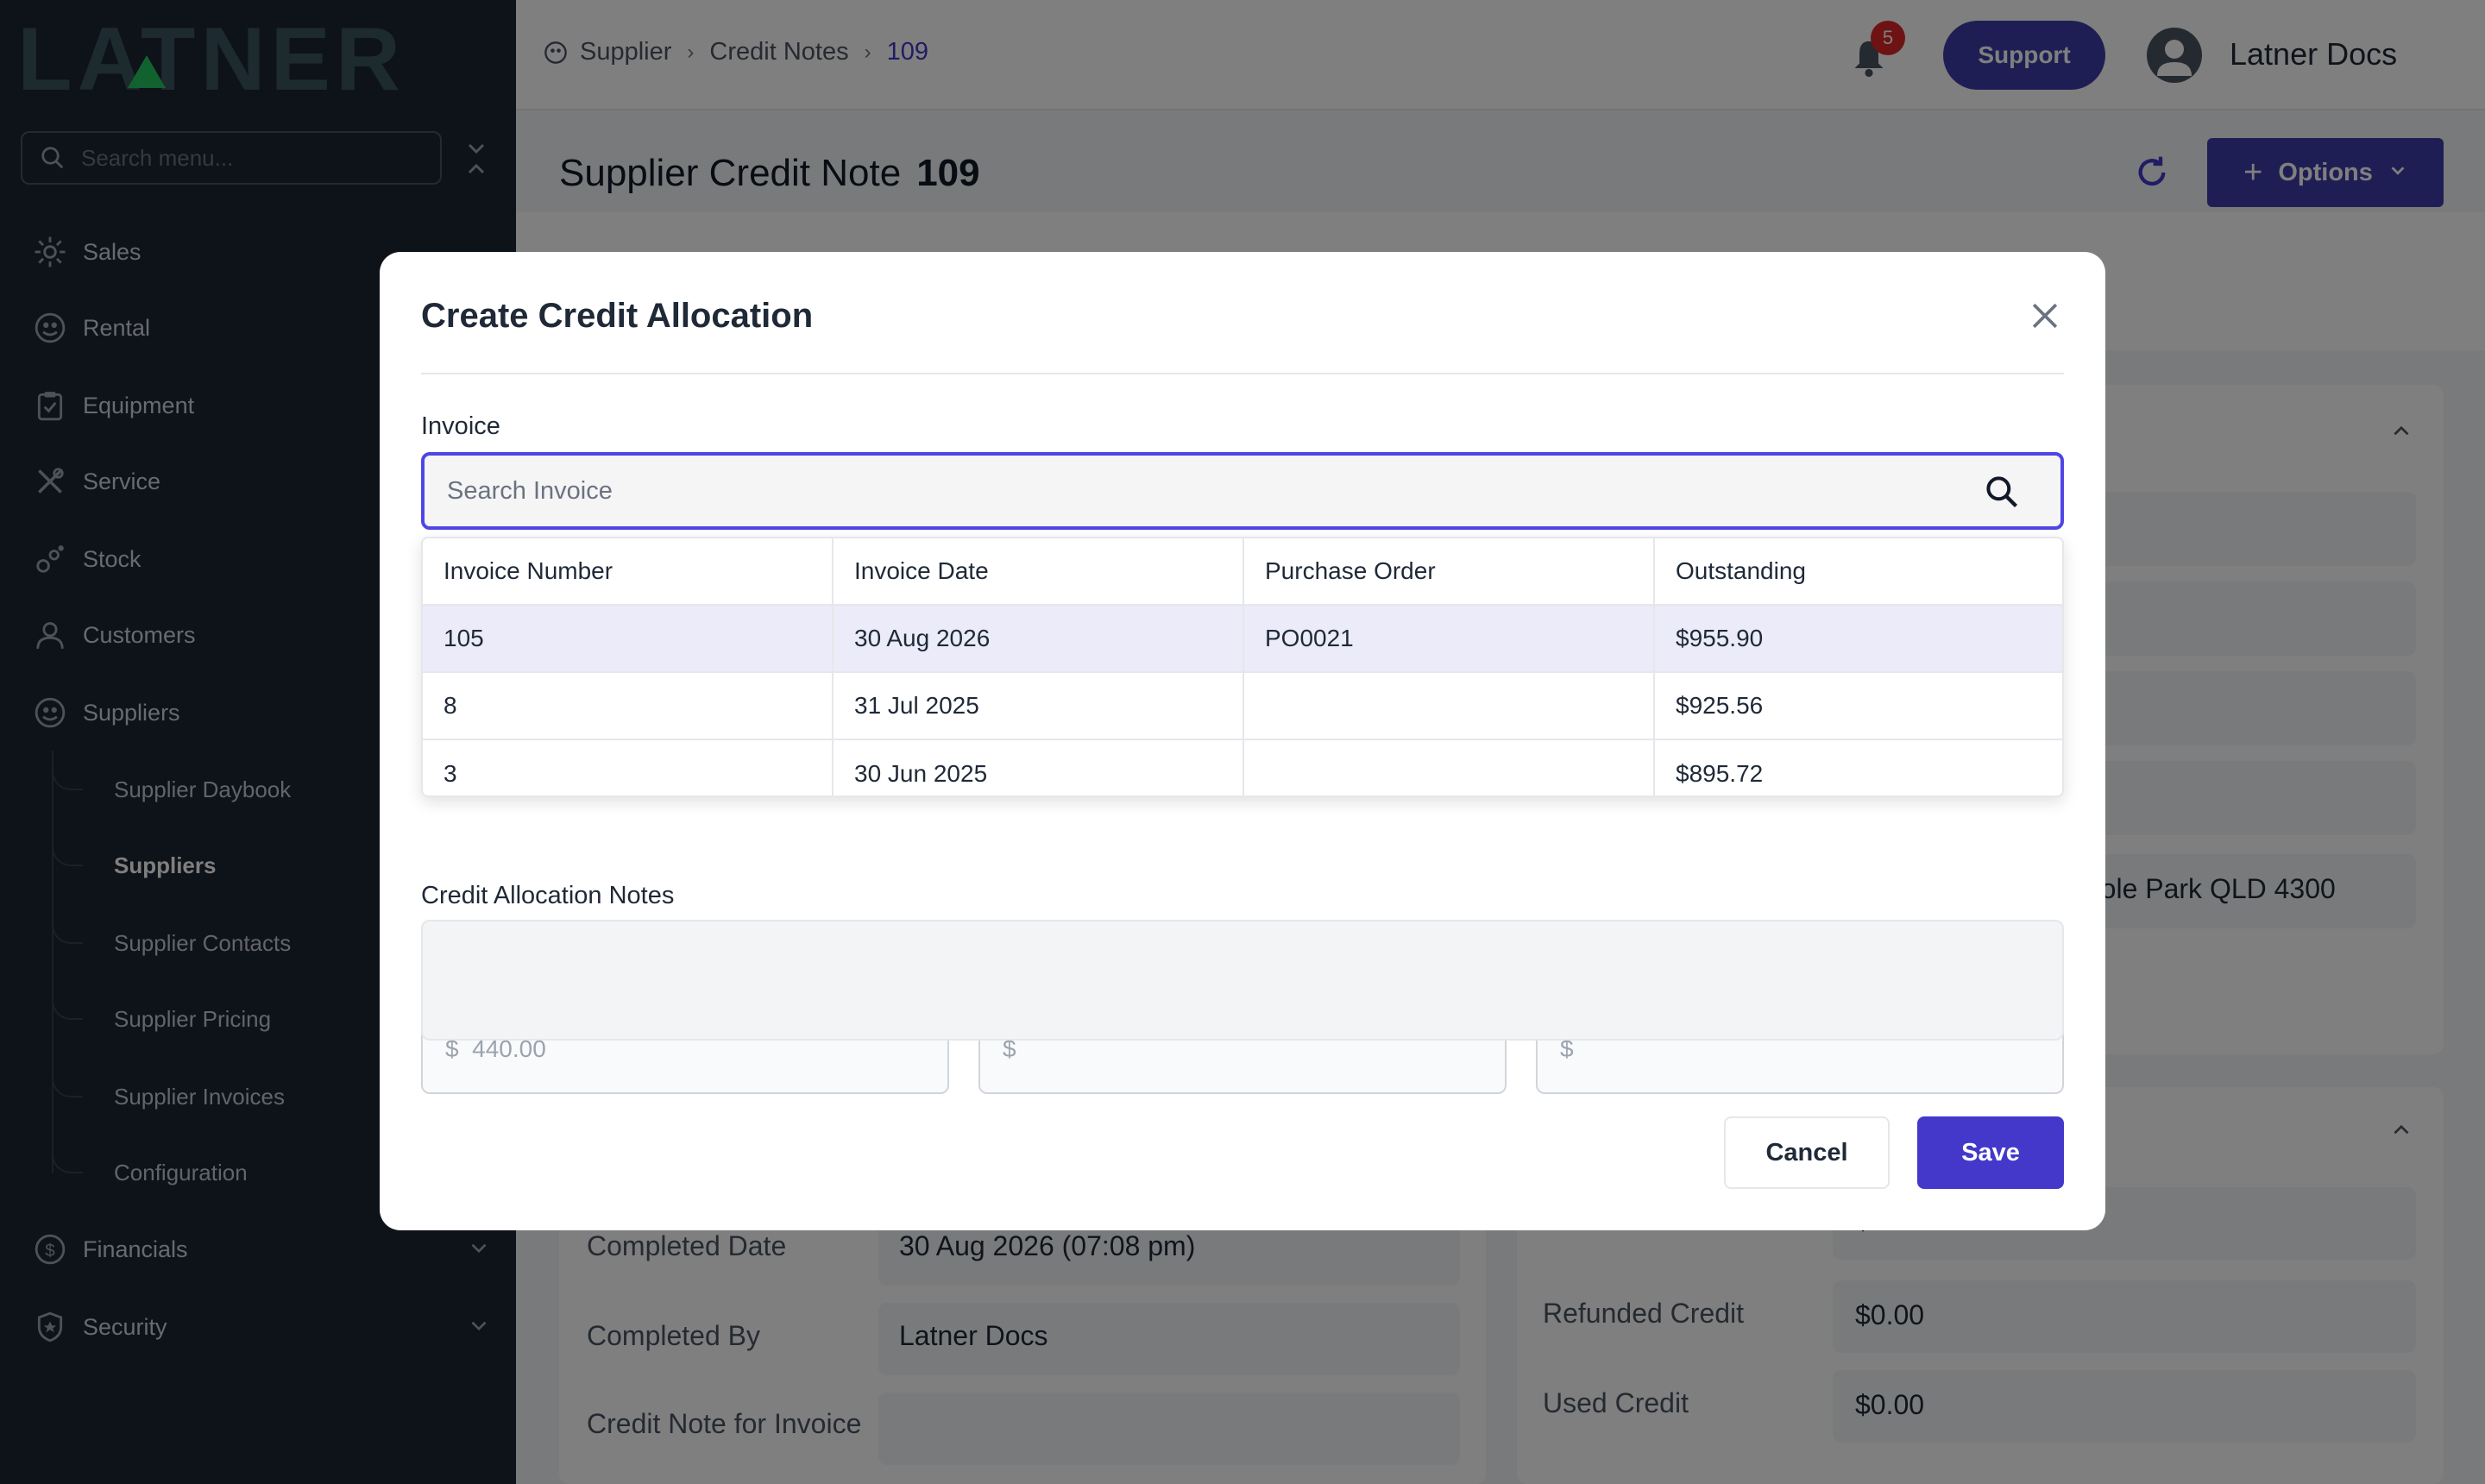 This screenshot has width=2485, height=1484. I want to click on column-header: Purchase Order, so click(1449, 571).